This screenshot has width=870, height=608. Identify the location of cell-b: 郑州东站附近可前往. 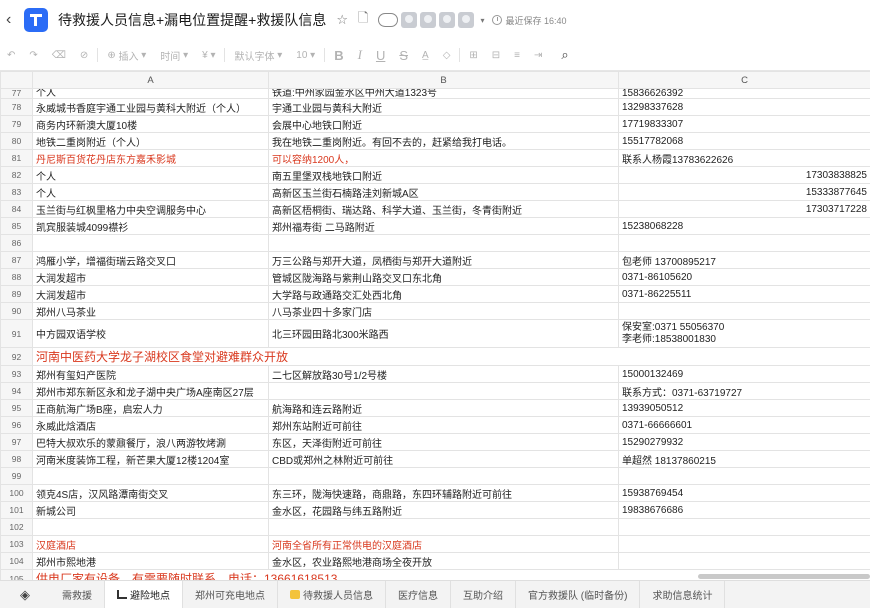
(443, 425).